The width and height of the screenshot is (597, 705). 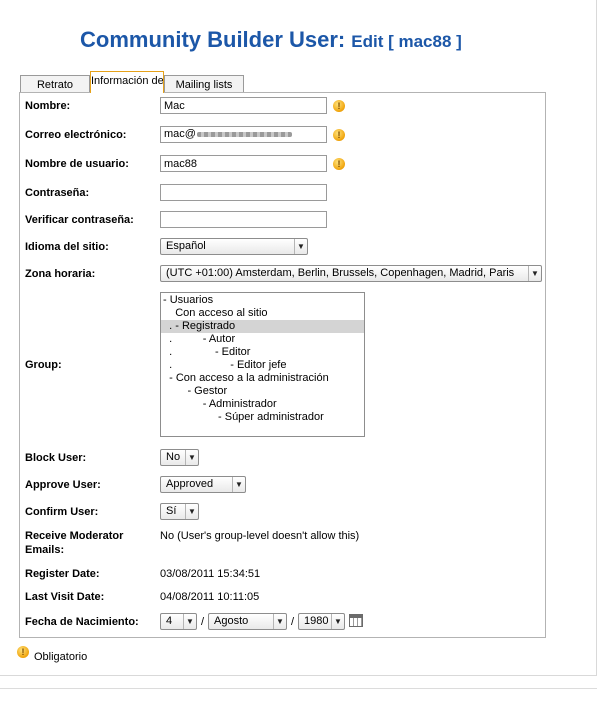 I want to click on birth-day-select: 4 ▼, so click(x=178, y=621).